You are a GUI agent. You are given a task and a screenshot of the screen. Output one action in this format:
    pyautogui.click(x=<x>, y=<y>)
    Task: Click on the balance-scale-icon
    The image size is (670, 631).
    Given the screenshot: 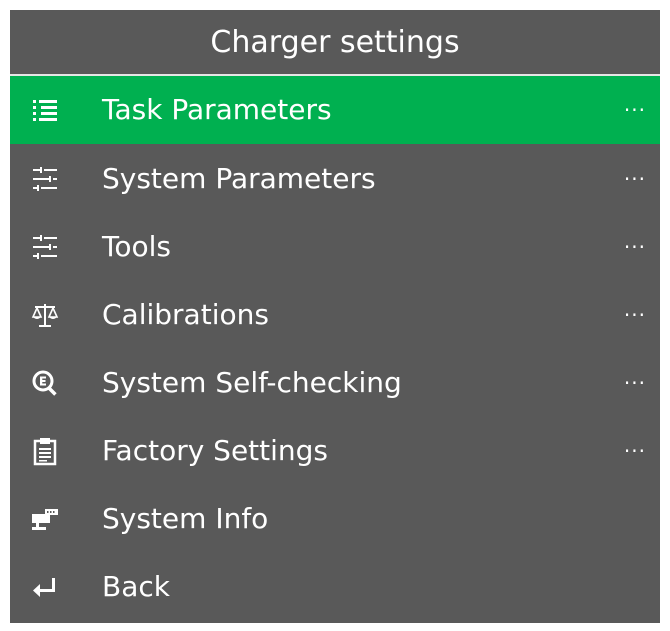 What is the action you would take?
    pyautogui.click(x=45, y=315)
    